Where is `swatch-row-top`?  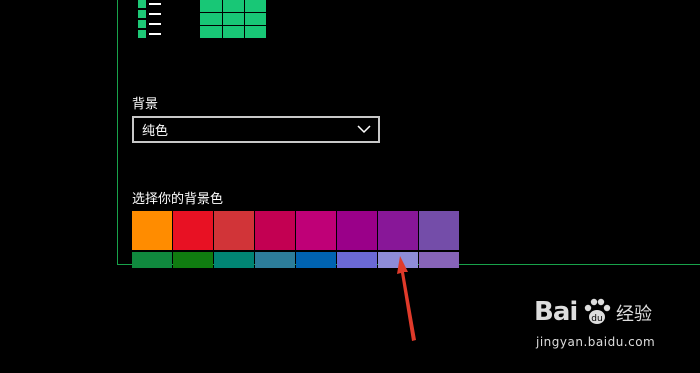
swatch-row-top is located at coordinates (295, 230).